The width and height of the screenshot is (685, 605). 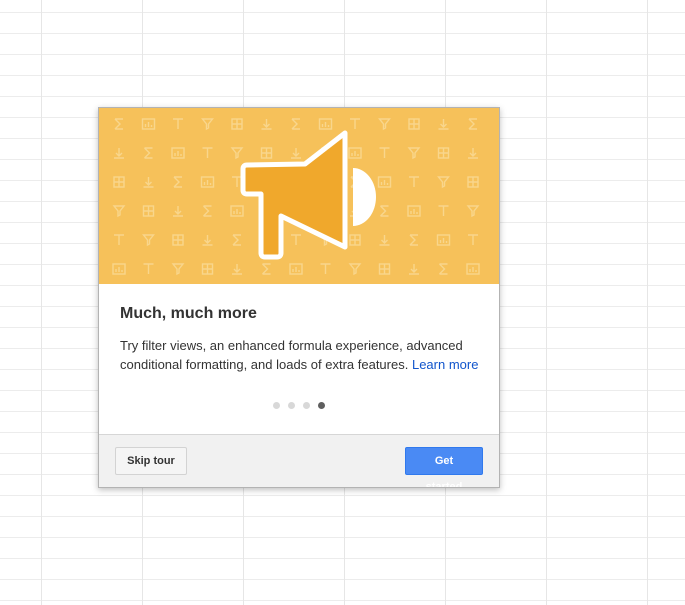 What do you see at coordinates (188, 313) in the screenshot?
I see `tour-title: Much, much more` at bounding box center [188, 313].